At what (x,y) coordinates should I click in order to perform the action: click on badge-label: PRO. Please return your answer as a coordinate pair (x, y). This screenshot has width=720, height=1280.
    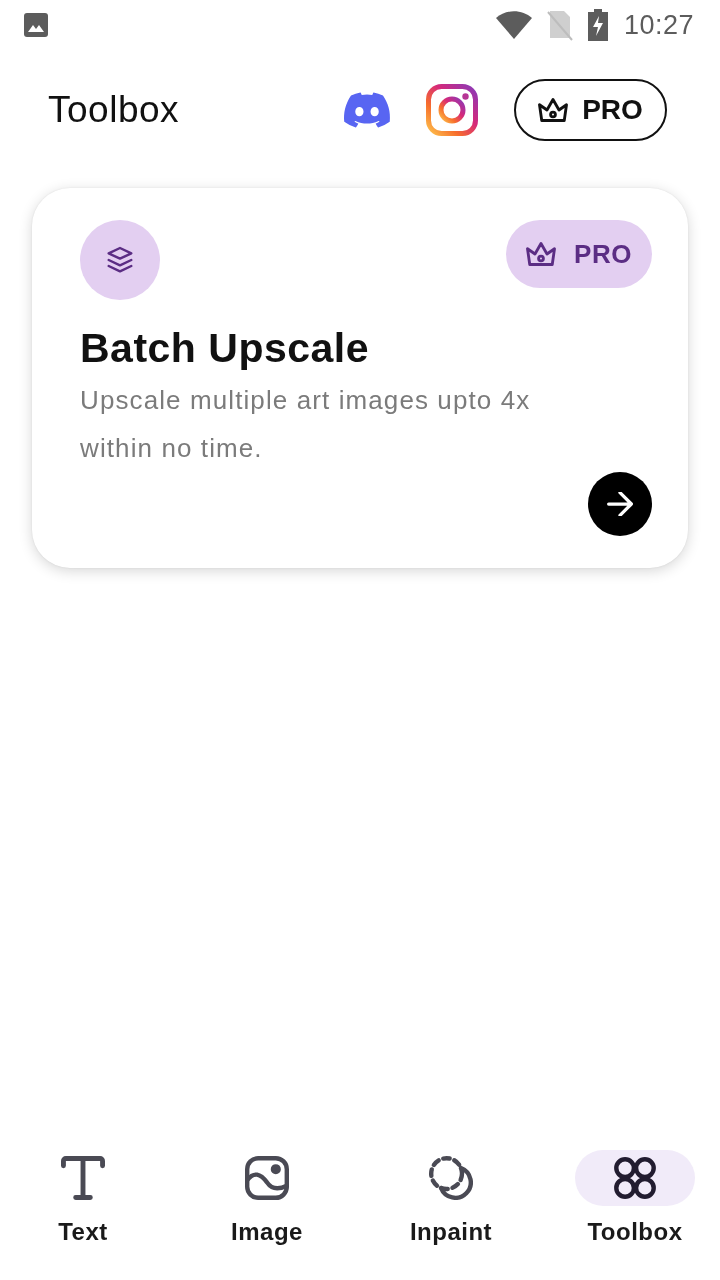
    Looking at the image, I should click on (603, 254).